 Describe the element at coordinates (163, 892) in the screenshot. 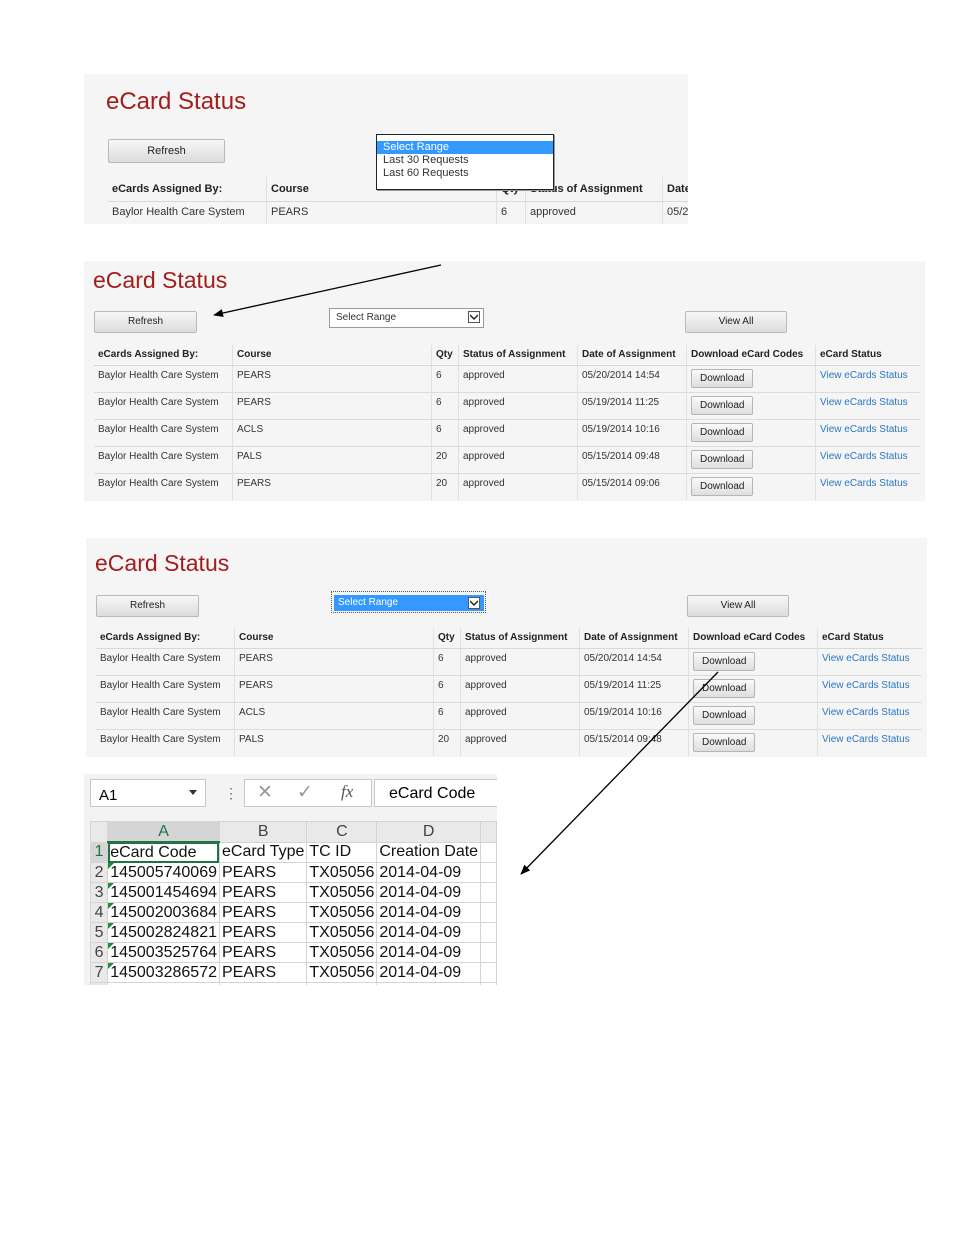

I see `cell: 145001454694` at that location.